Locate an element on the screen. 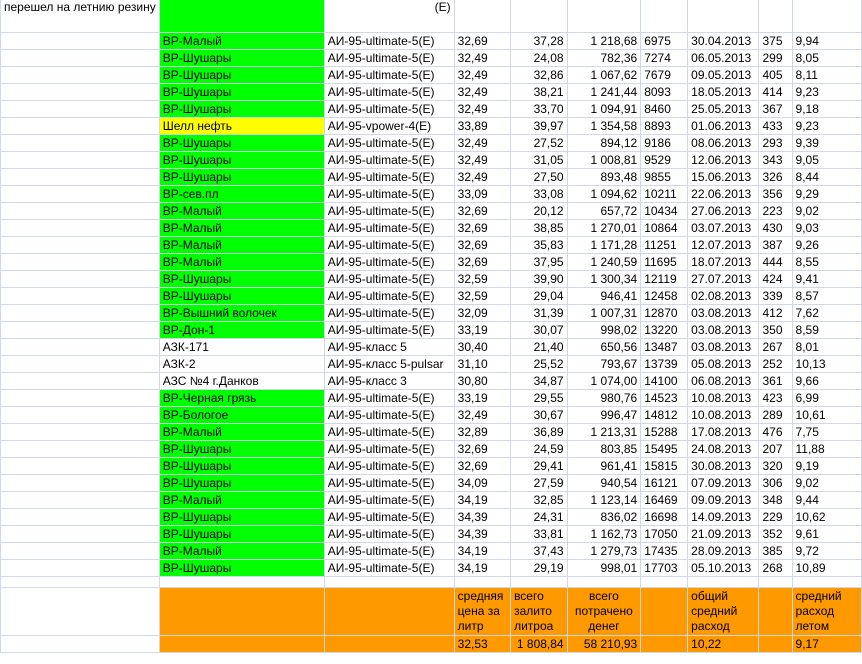  liters-cell: 29,04 is located at coordinates (539, 296).